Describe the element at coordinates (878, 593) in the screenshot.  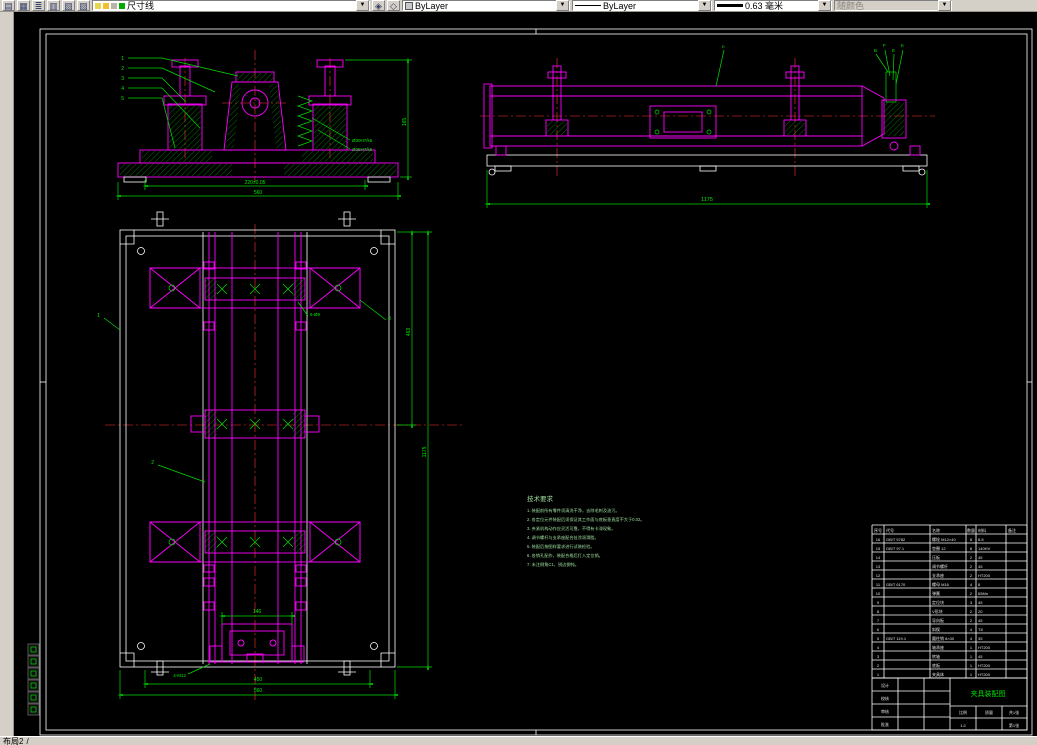
I see `table-cell: 10` at that location.